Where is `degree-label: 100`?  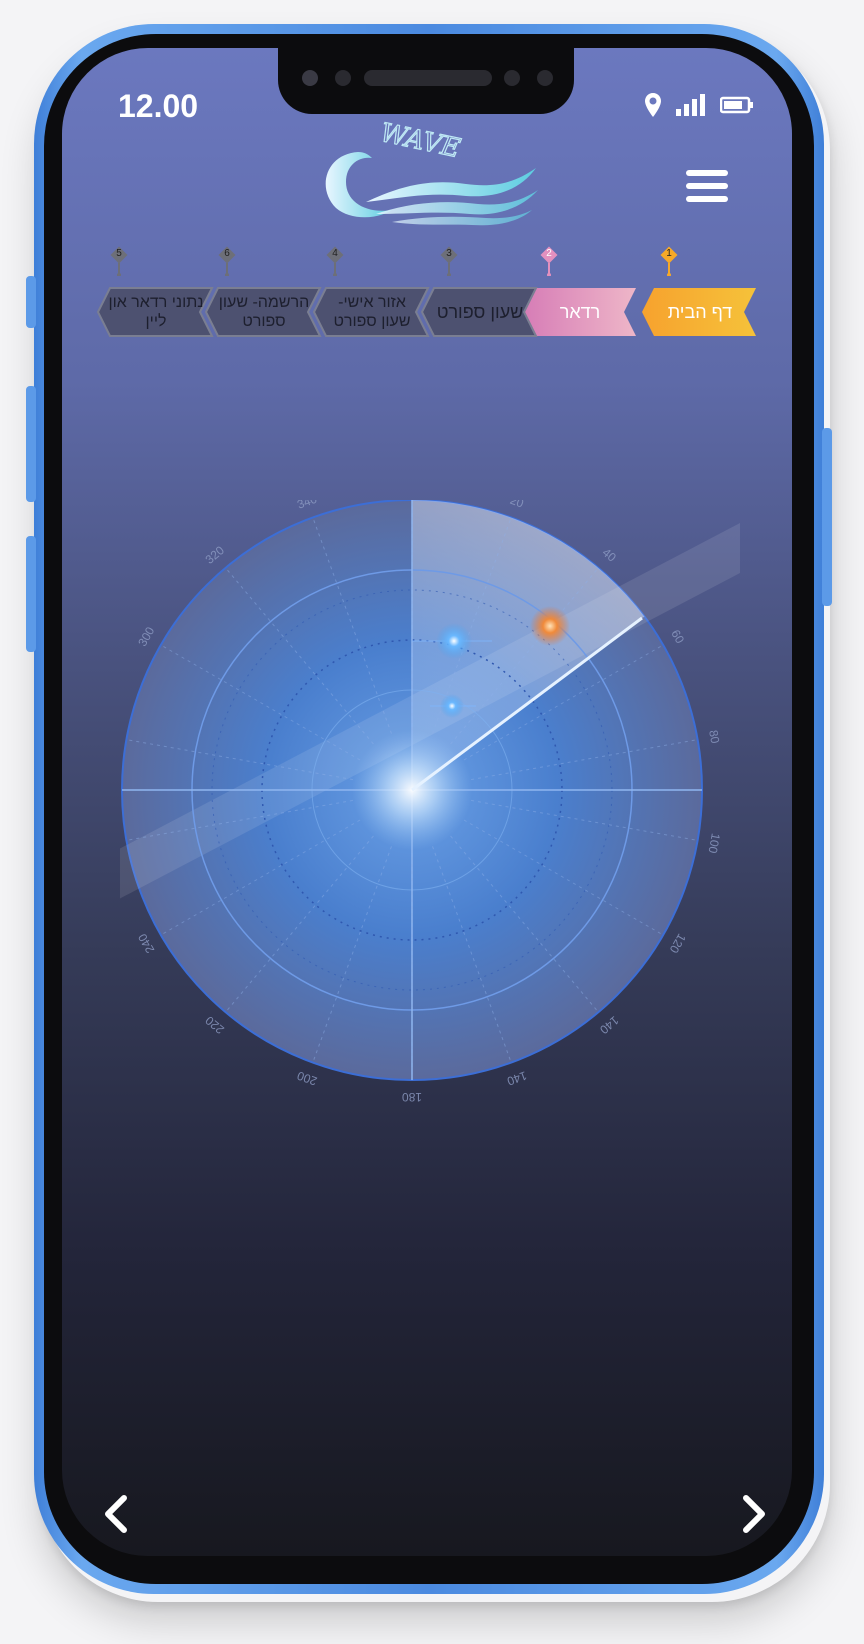
degree-label: 100 is located at coordinates (713, 843).